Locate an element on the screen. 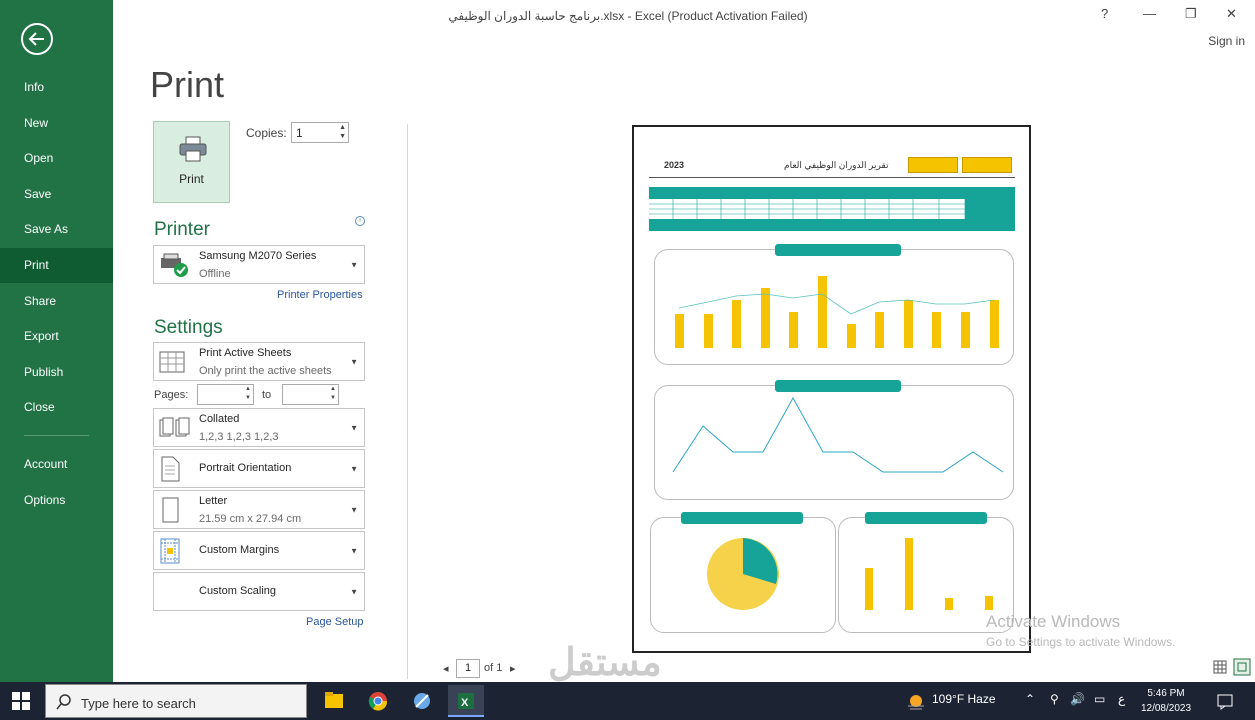 The height and width of the screenshot is (720, 1255). sheet-pie-chart-box is located at coordinates (743, 572).